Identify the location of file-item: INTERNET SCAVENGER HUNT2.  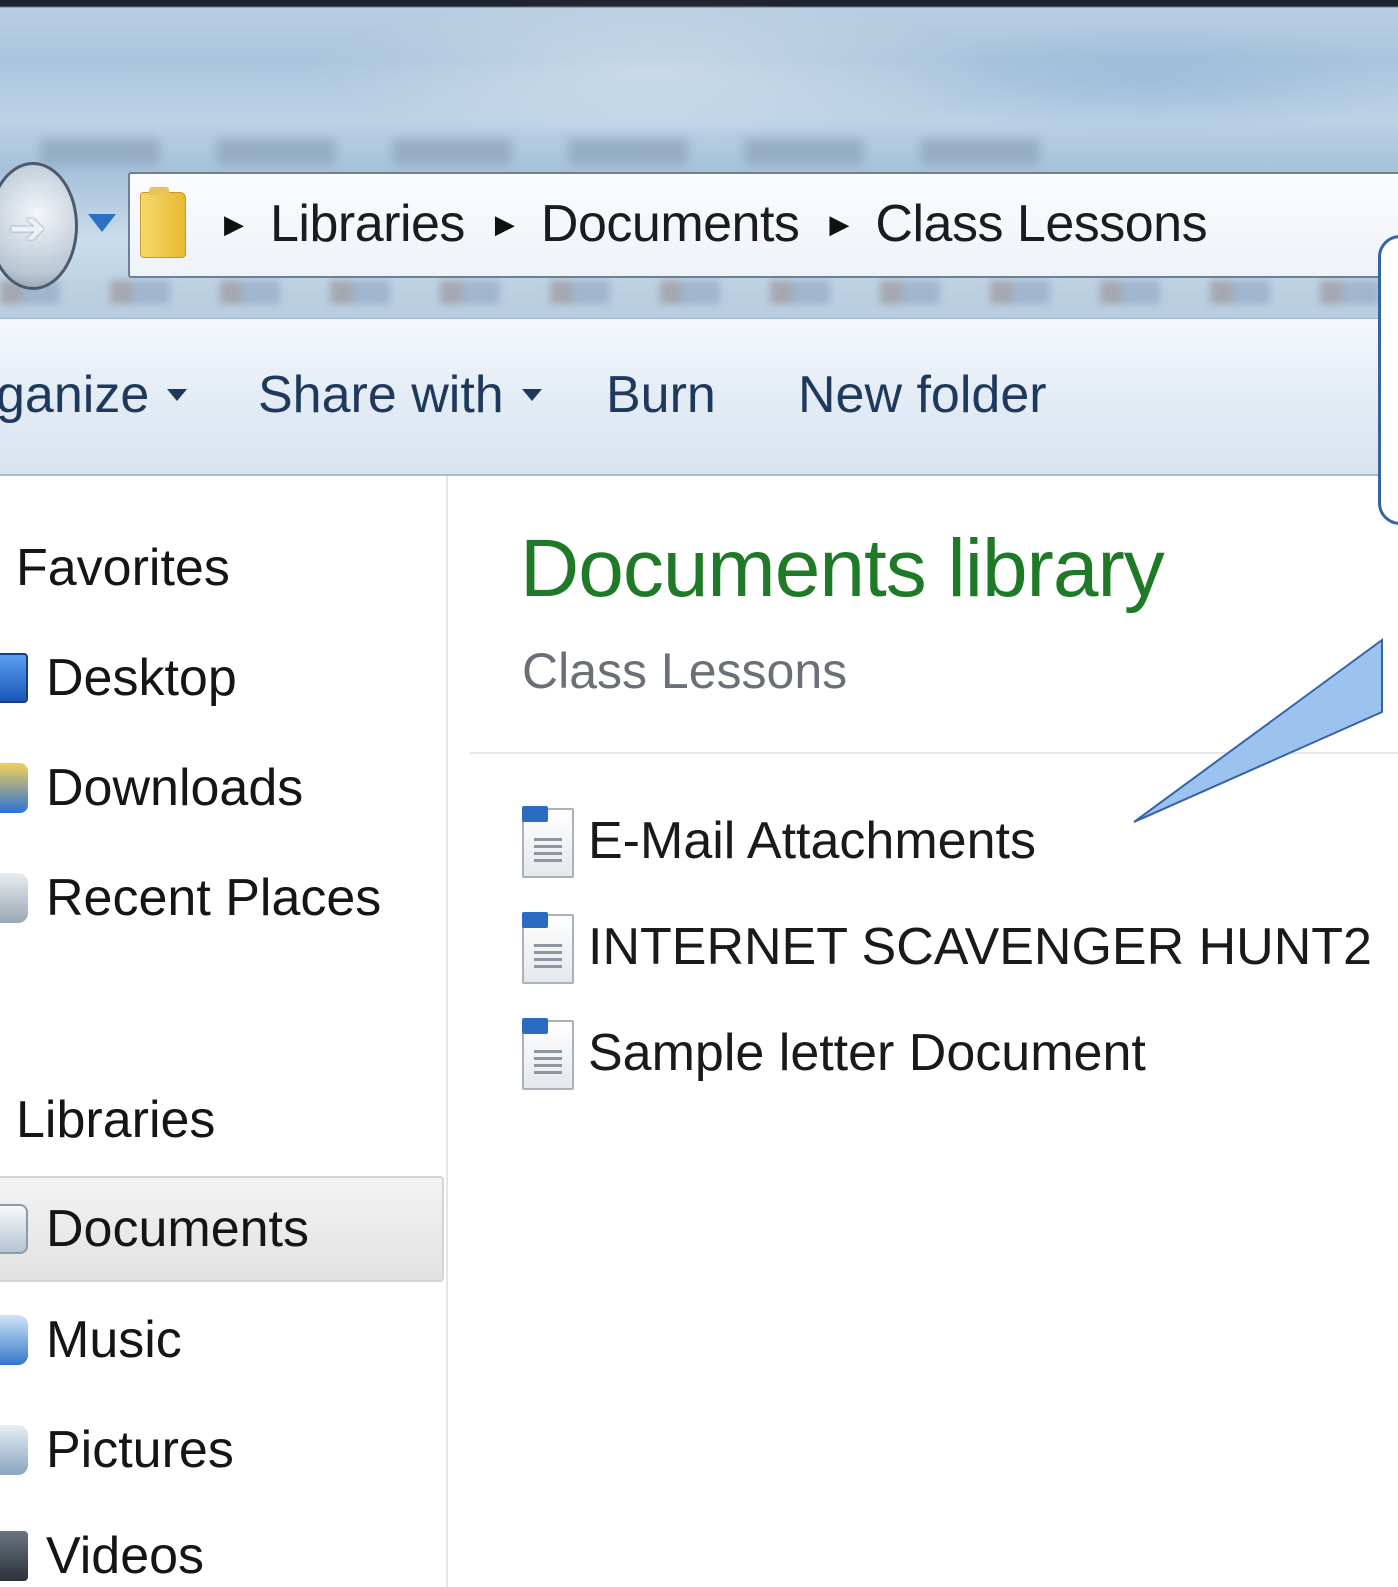
(947, 947).